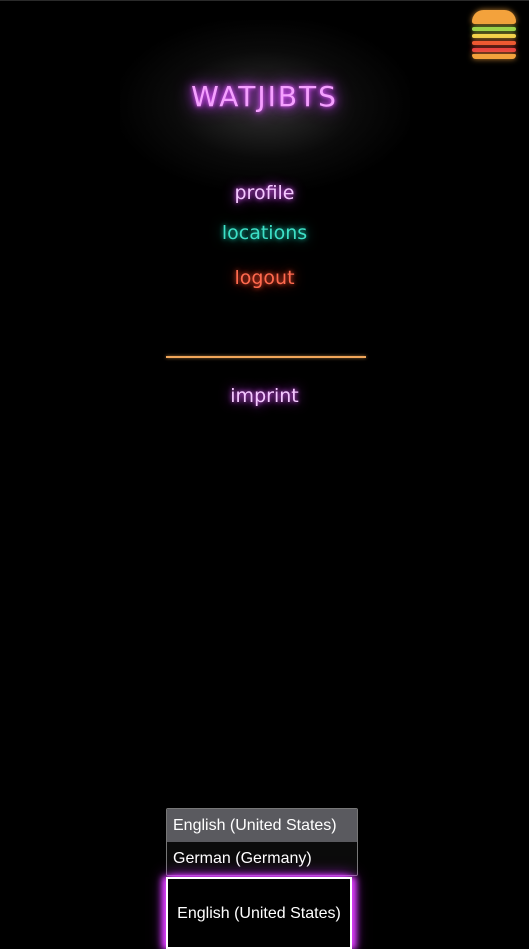  Describe the element at coordinates (264, 193) in the screenshot. I see `nav-link-profile: profile` at that location.